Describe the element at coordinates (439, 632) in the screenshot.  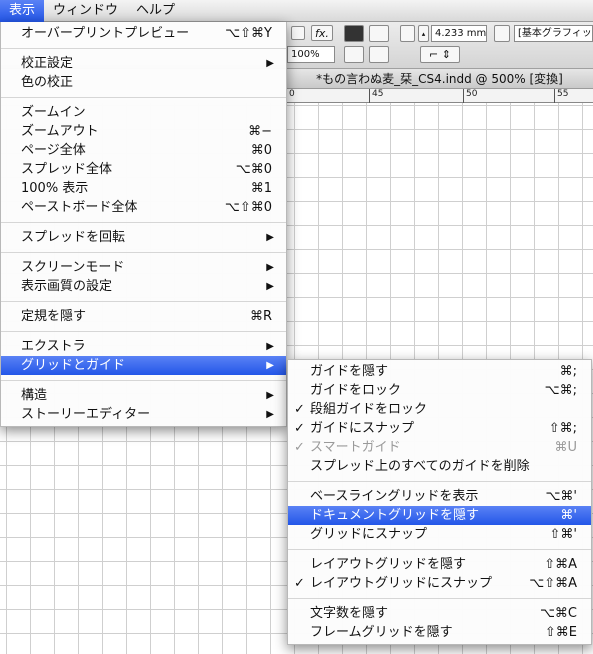
I see `menu-item-hide-frame-grid: フレームグリッドを隠す ⇧⌘E` at that location.